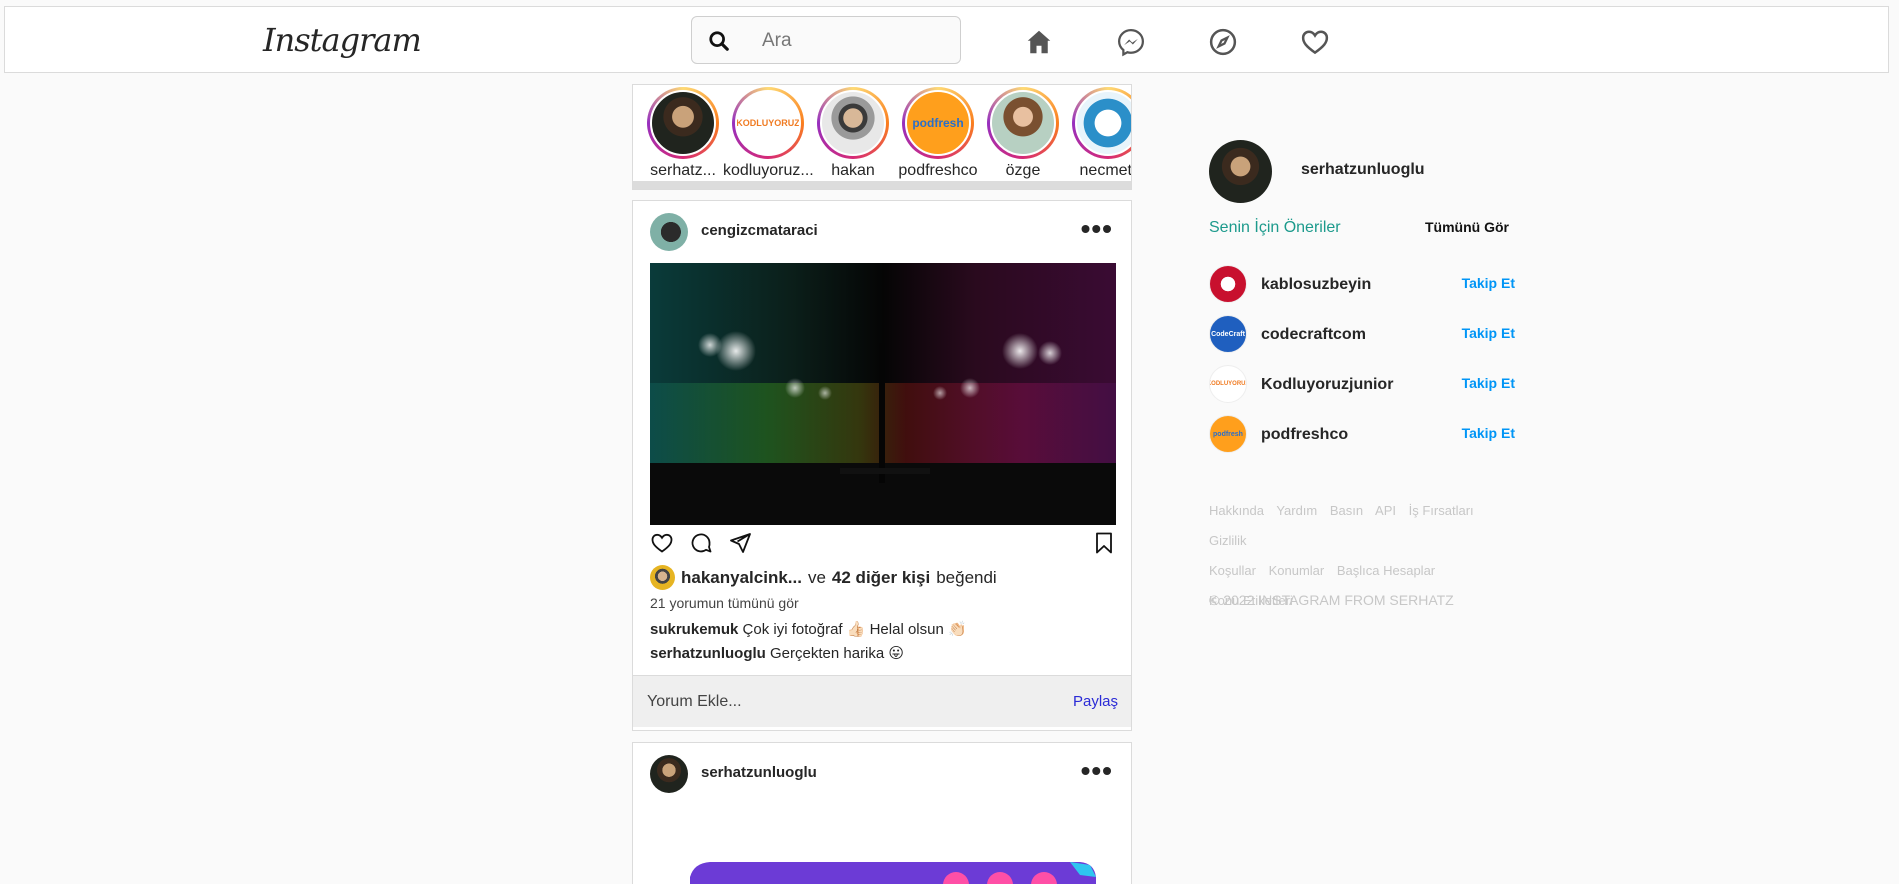 This screenshot has width=1899, height=884. Describe the element at coordinates (1363, 170) in the screenshot. I see `current-user-username: serhatzunluoglu` at that location.